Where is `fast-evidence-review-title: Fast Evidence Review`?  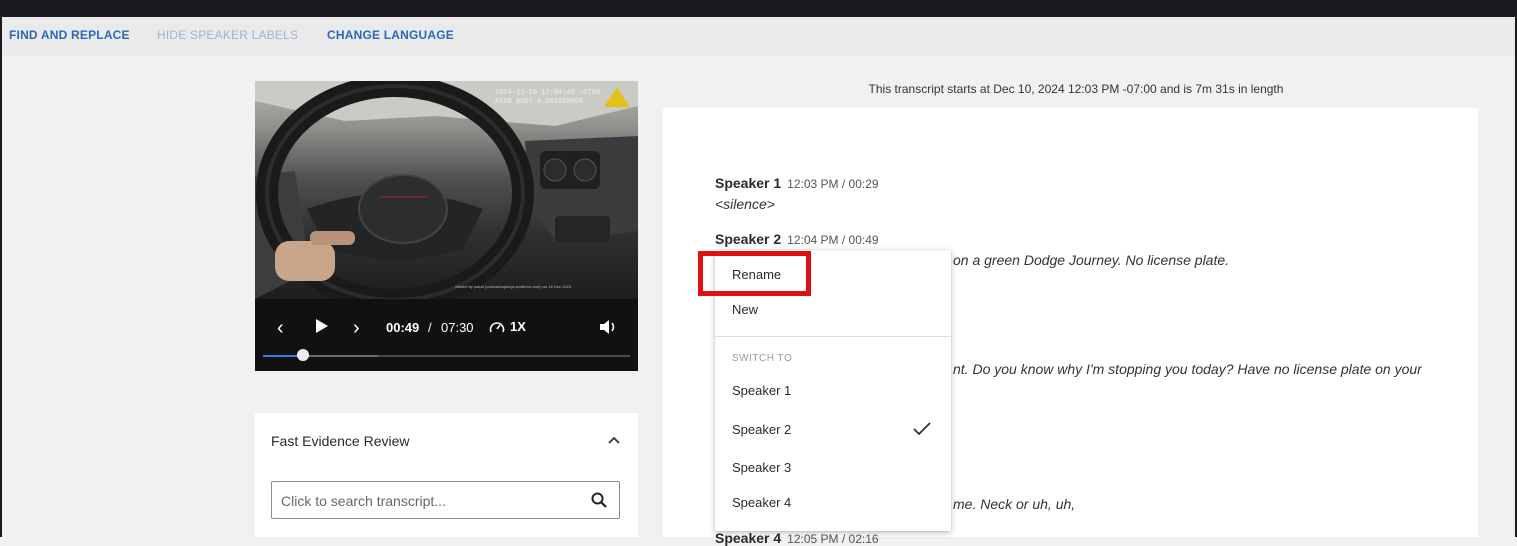 fast-evidence-review-title: Fast Evidence Review is located at coordinates (340, 441).